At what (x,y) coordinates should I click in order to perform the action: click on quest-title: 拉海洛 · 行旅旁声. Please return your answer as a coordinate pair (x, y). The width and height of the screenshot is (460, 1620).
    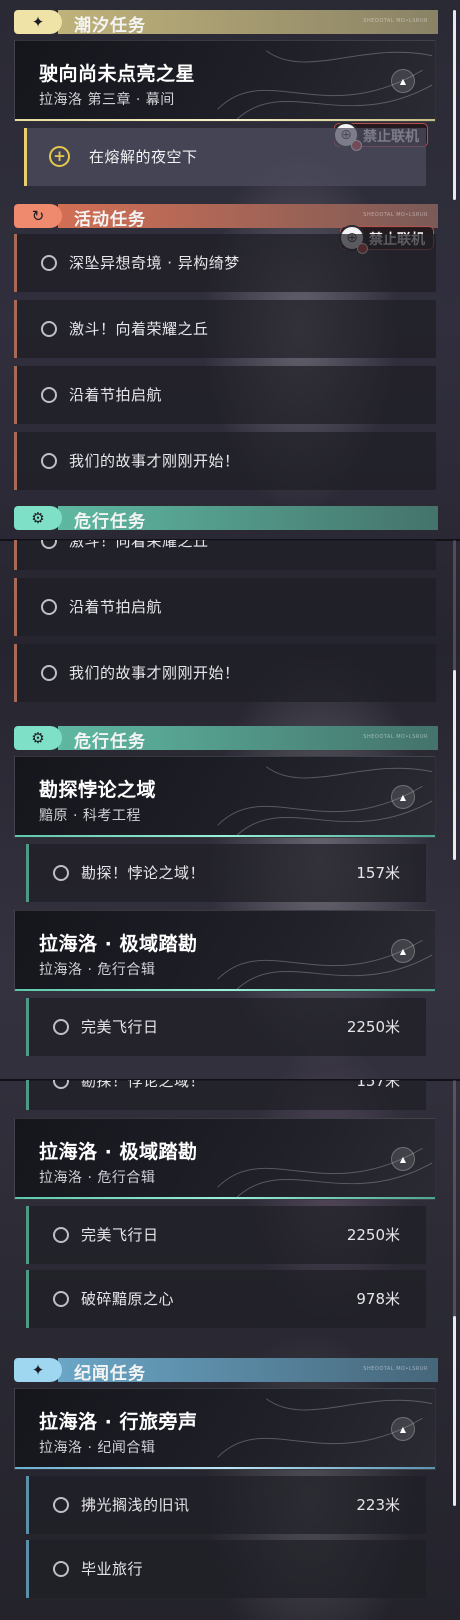
    Looking at the image, I should click on (118, 1422).